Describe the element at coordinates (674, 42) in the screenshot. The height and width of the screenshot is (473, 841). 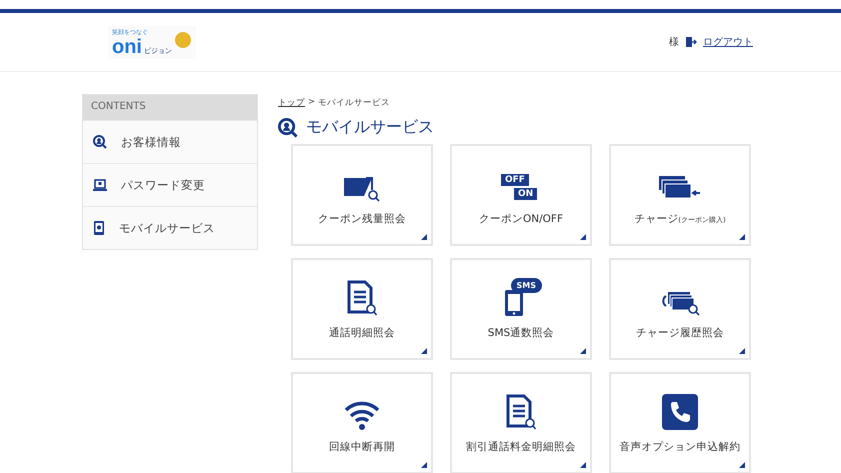
I see `honorific-text: 様` at that location.